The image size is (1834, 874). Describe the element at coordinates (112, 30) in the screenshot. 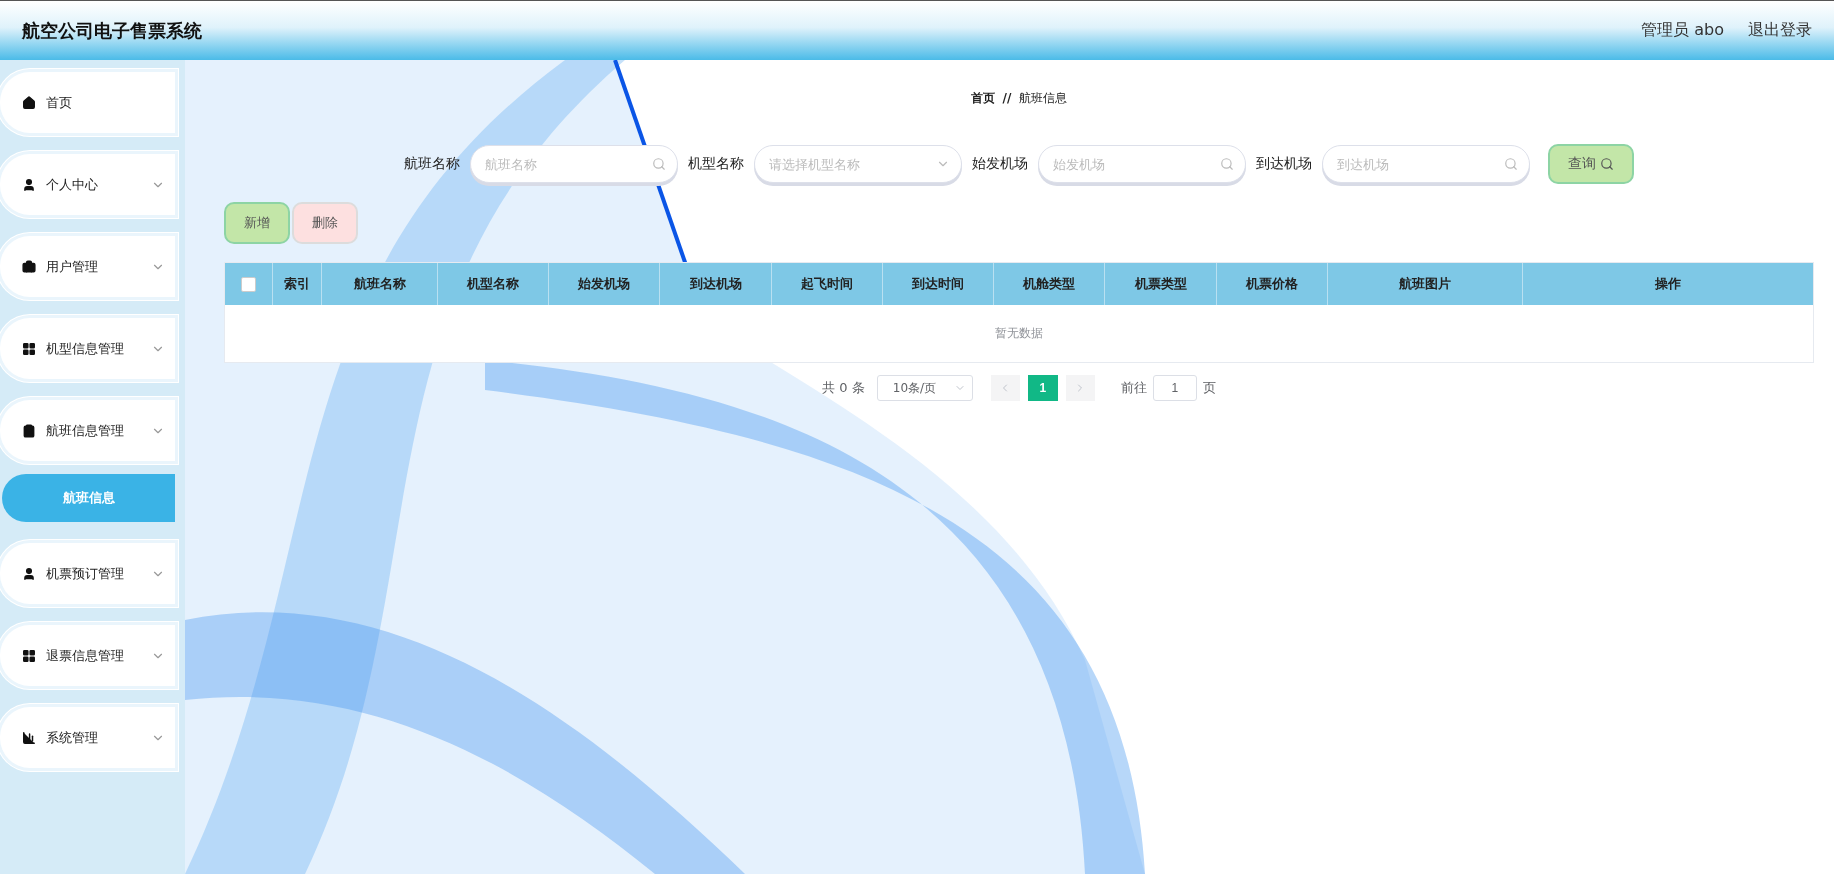

I see `app-title: 航空公司电子售票系统` at that location.